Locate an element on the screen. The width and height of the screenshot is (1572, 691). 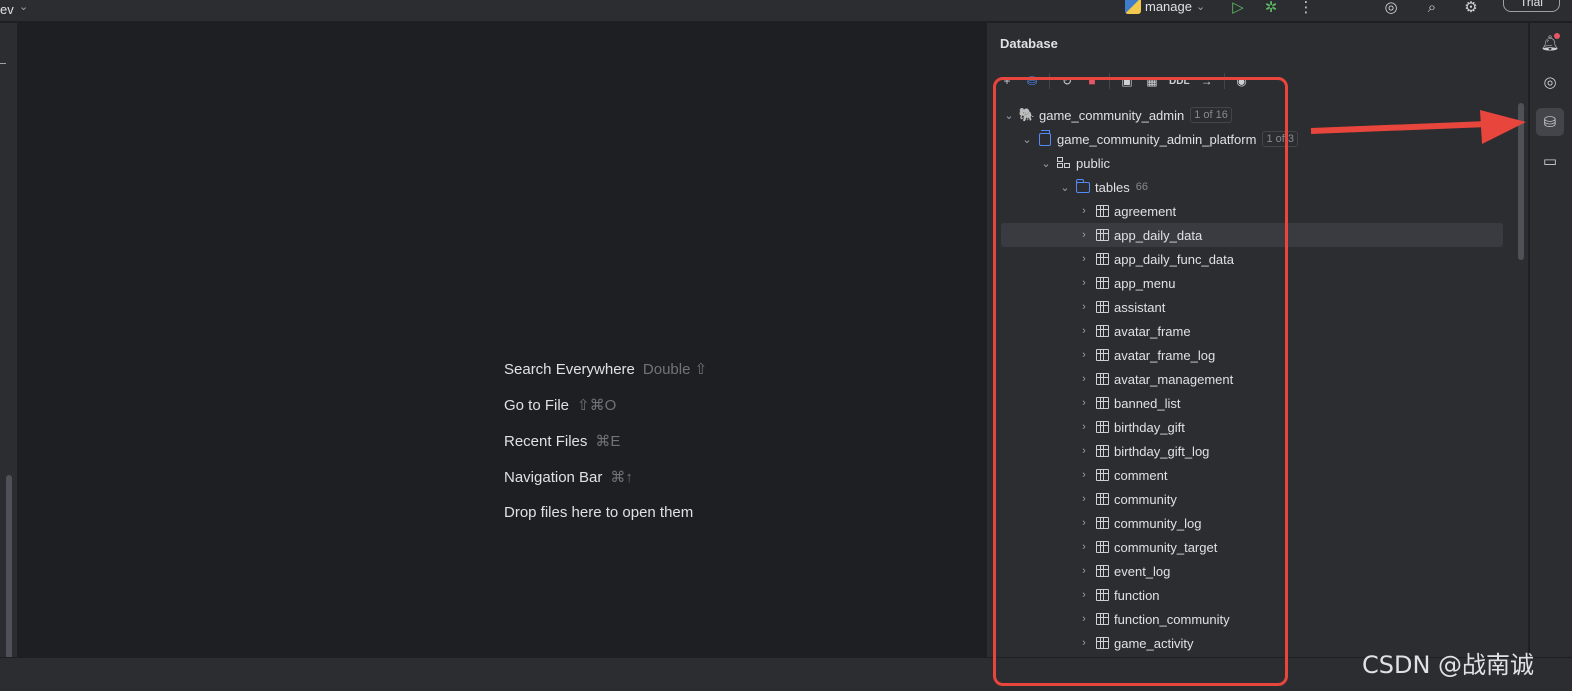
hint-navigation-bar: Navigation Bar ⌘↑ is located at coordinates (568, 477).